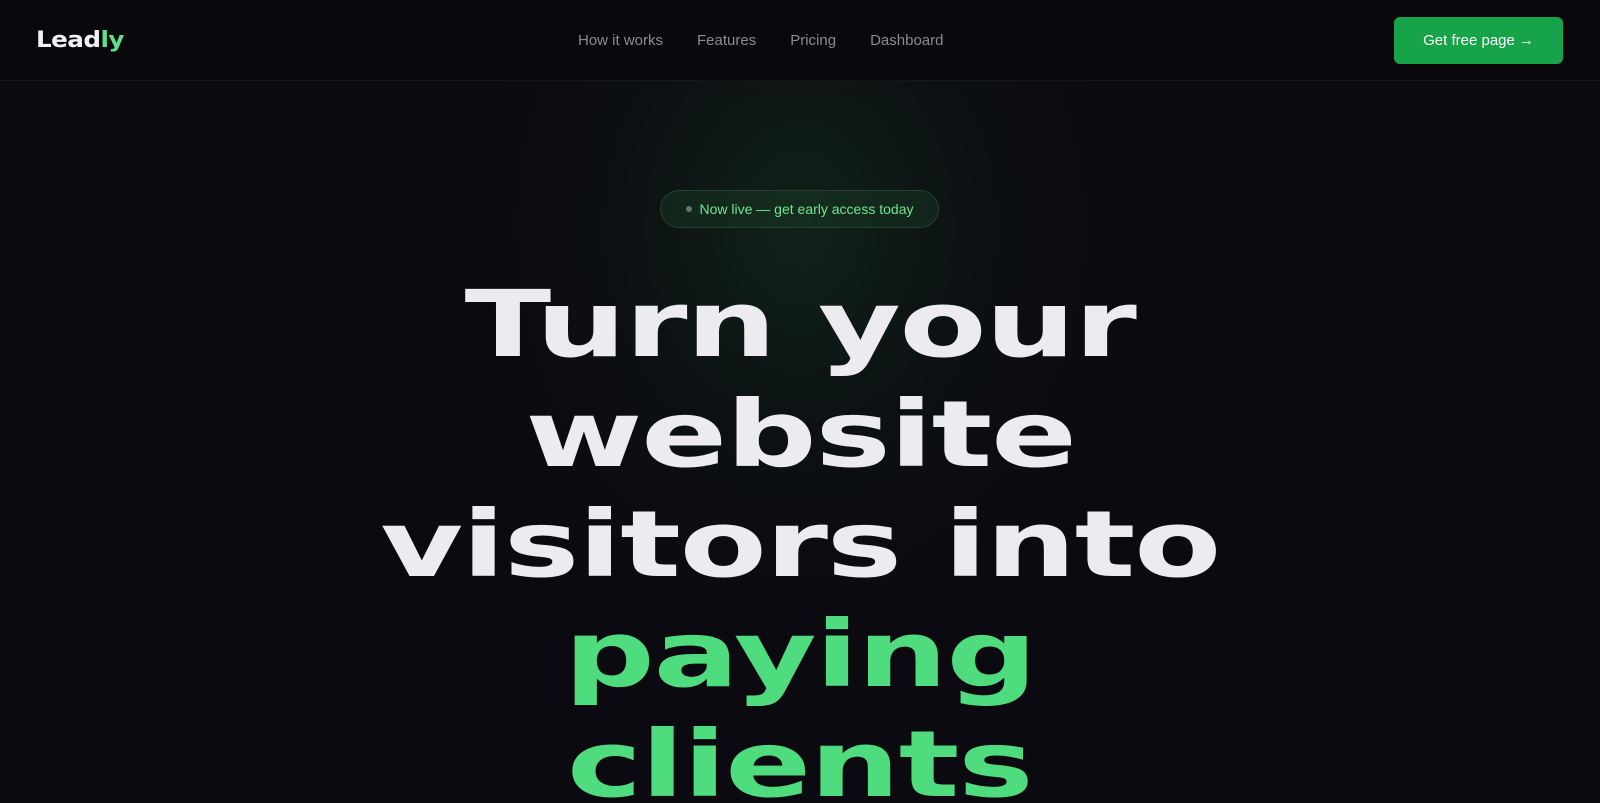 The image size is (1600, 803). Describe the element at coordinates (906, 41) in the screenshot. I see `nav-link-dashboard: Dashboard` at that location.